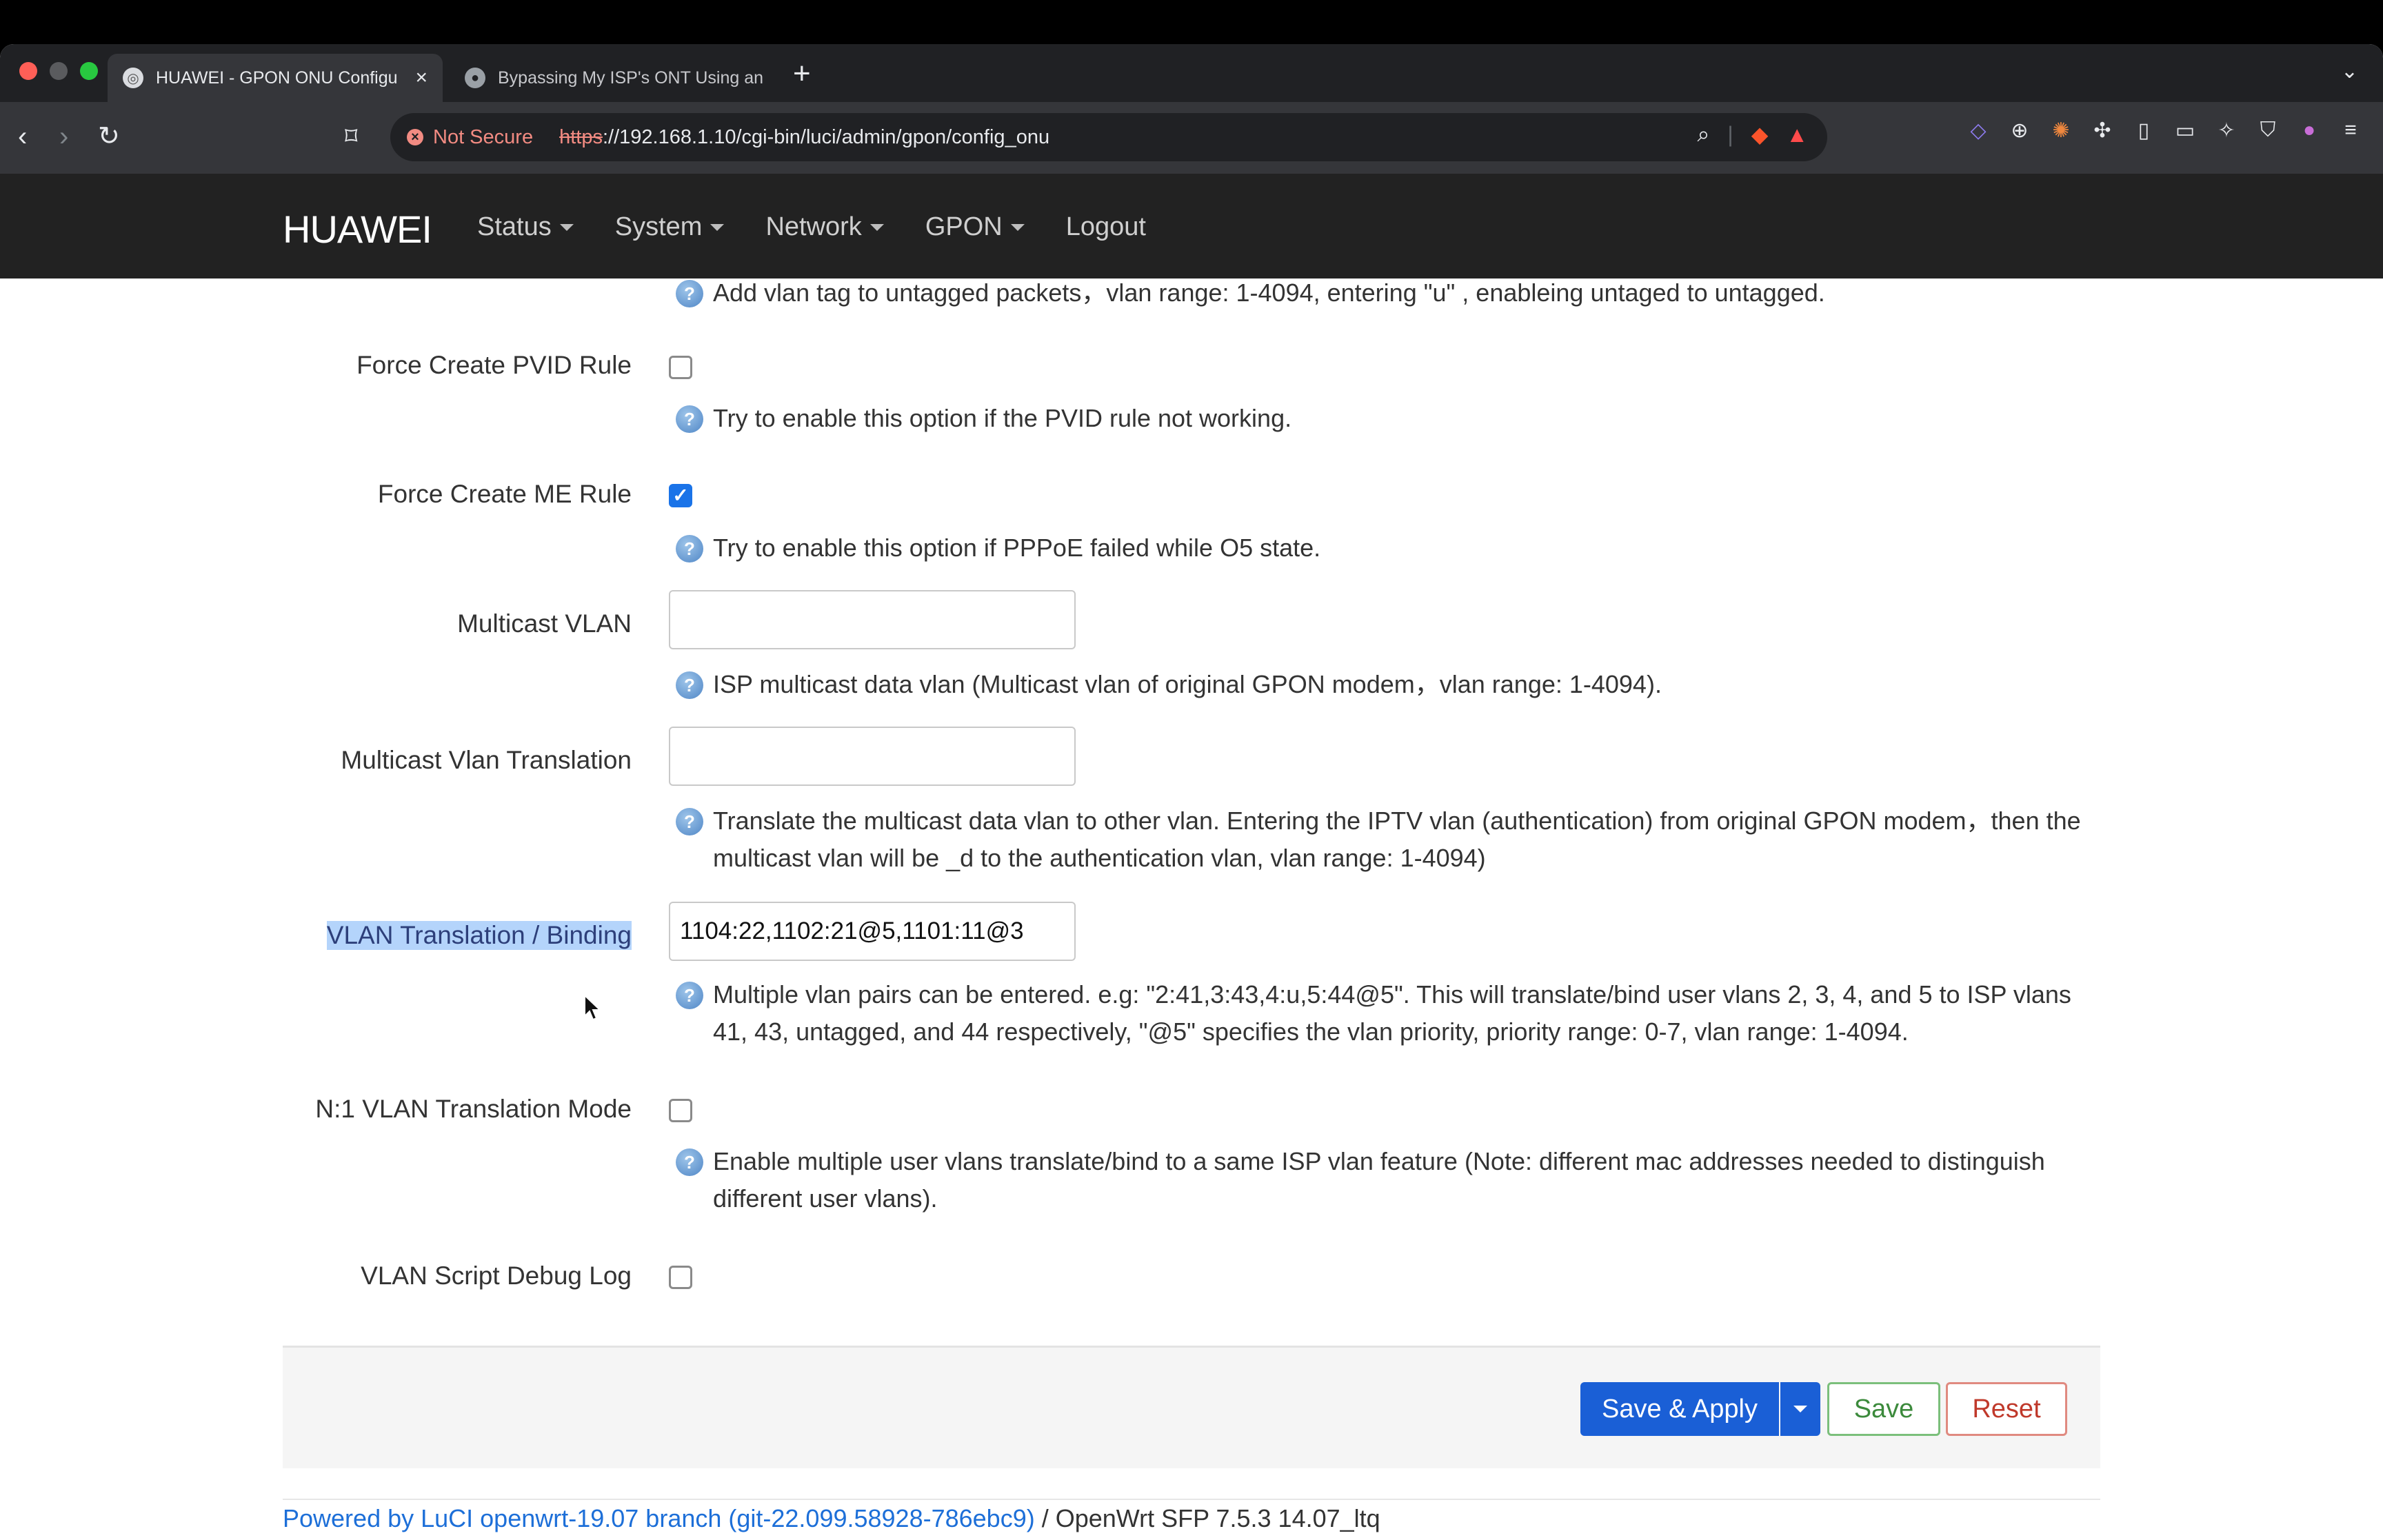 The width and height of the screenshot is (2383, 1540). I want to click on save-button: Save, so click(1883, 1409).